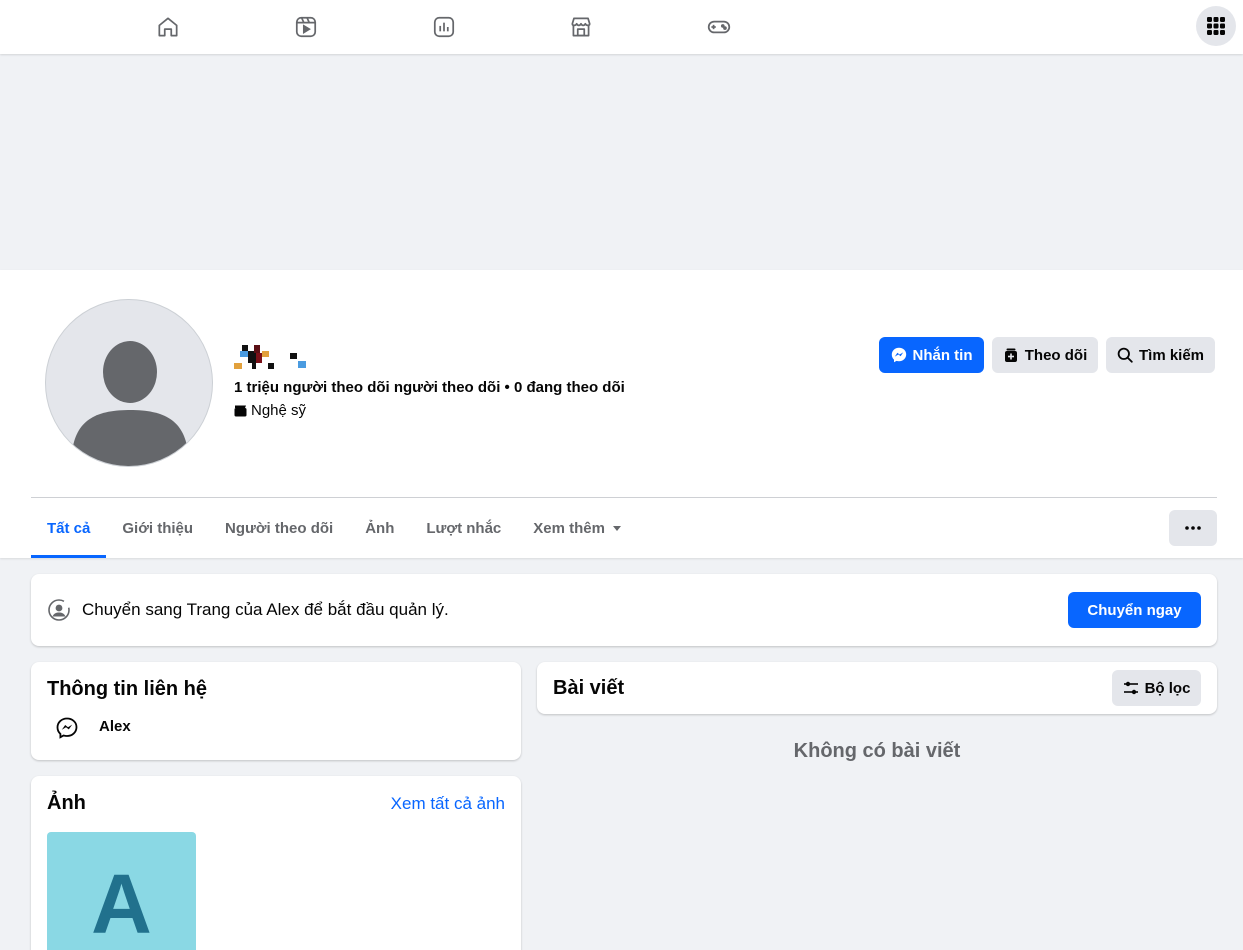 Image resolution: width=1243 pixels, height=950 pixels. Describe the element at coordinates (67, 728) in the screenshot. I see `messenger-outline-icon` at that location.